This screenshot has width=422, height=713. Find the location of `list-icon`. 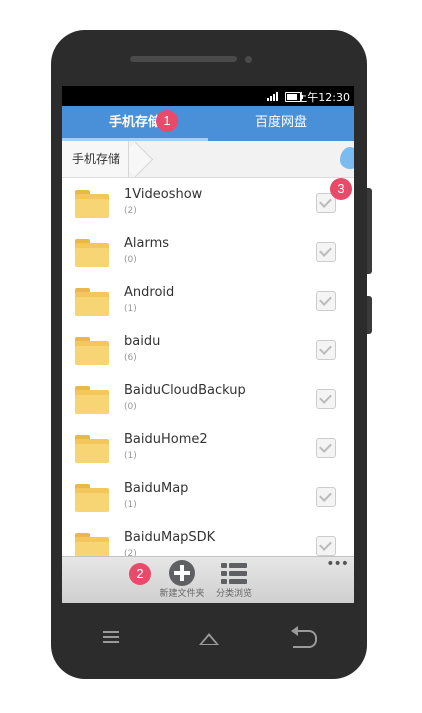

list-icon is located at coordinates (234, 573).